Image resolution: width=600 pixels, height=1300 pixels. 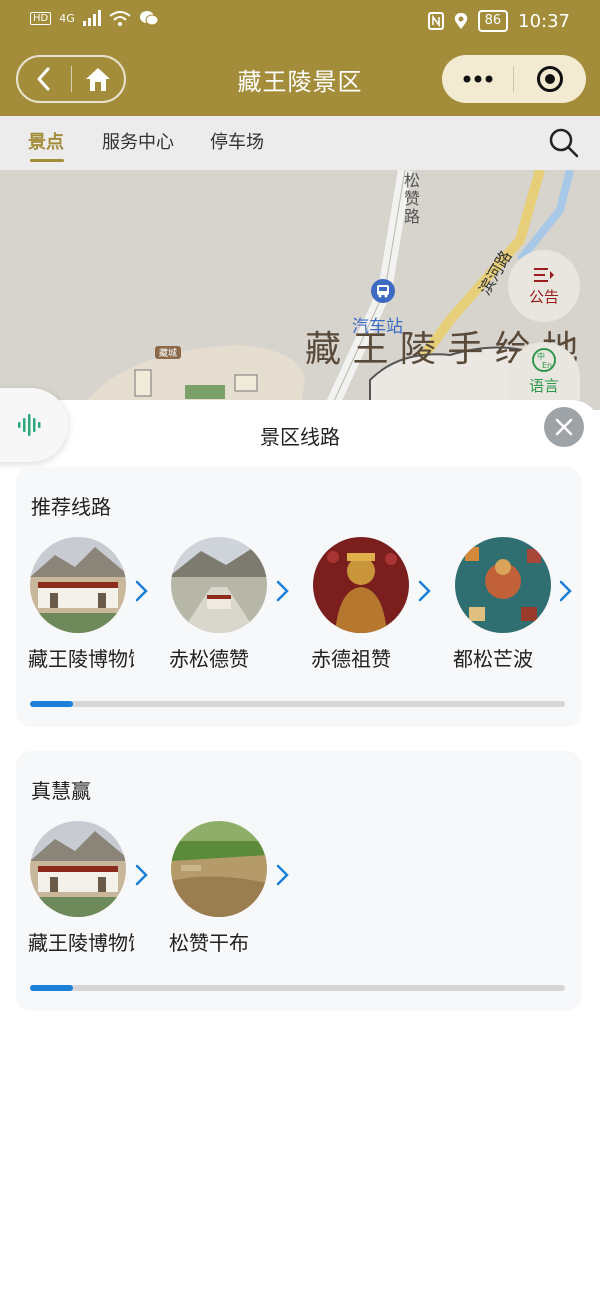 I want to click on route-title: 推荐线路, so click(x=71, y=507).